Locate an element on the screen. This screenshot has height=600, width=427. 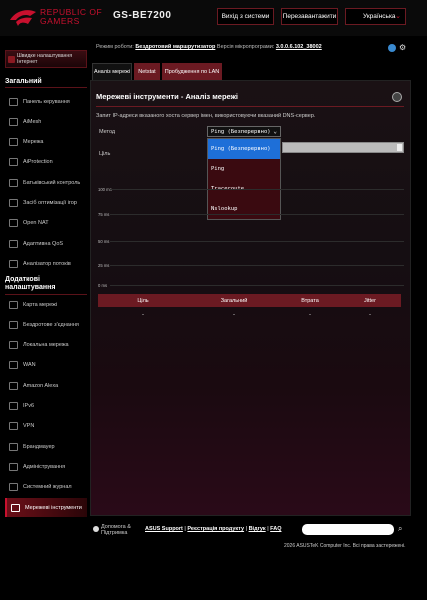
language-select: Українська ⌄ is located at coordinates (375, 16).